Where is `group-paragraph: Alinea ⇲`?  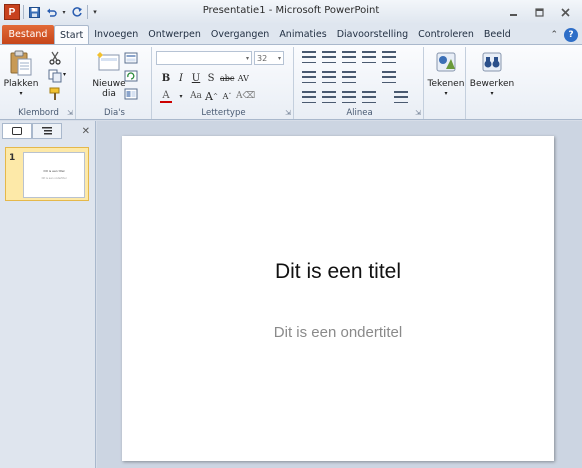
group-paragraph: Alinea ⇲ is located at coordinates (360, 83).